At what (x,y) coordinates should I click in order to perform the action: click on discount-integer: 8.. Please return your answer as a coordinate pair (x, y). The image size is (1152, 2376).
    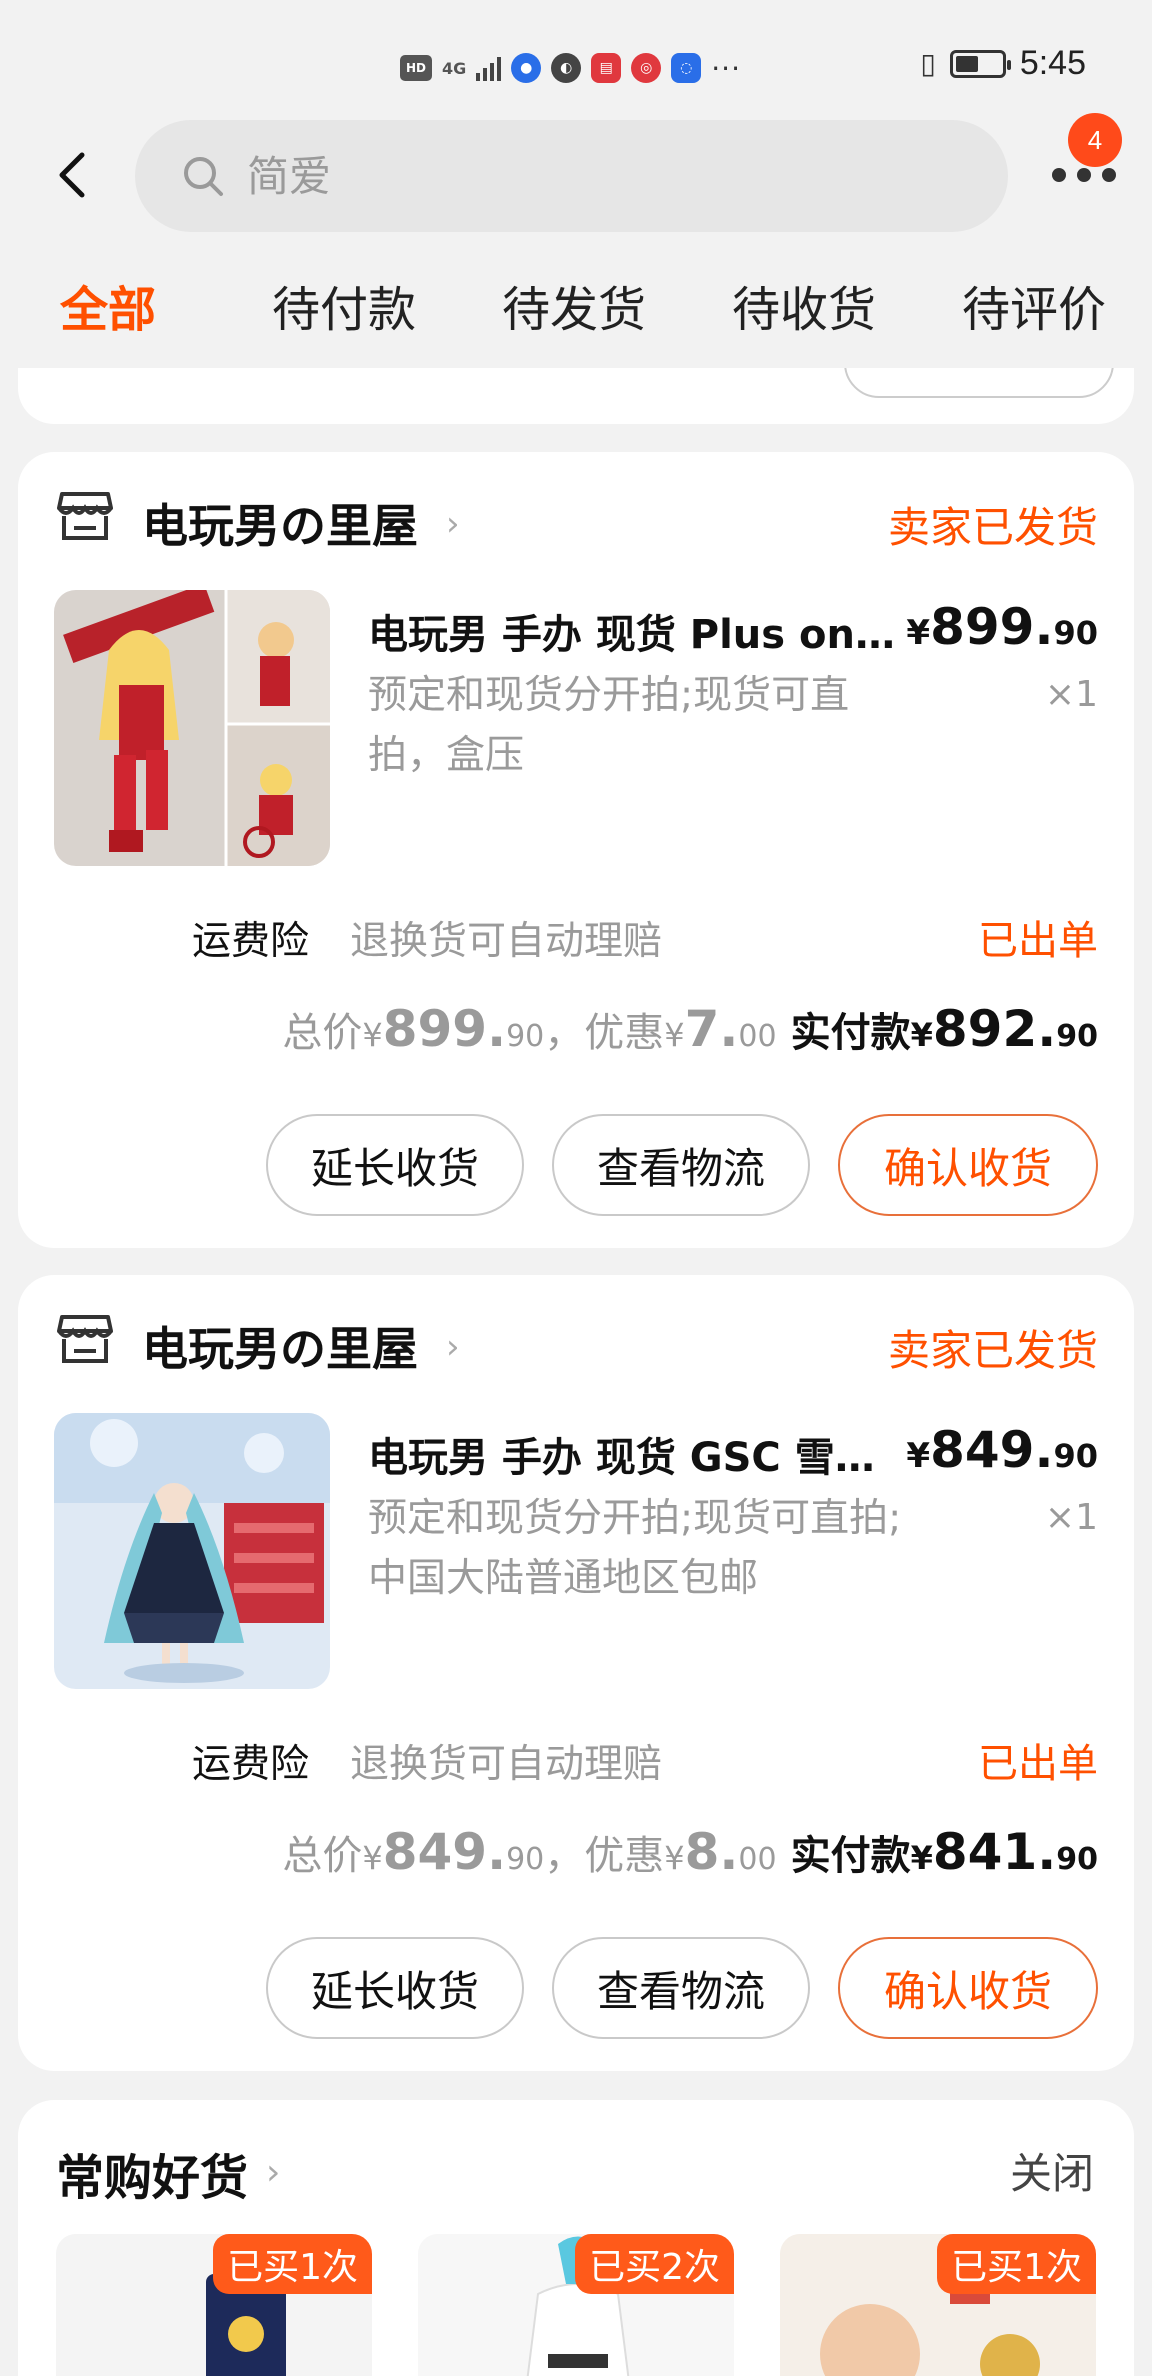
    Looking at the image, I should click on (711, 1852).